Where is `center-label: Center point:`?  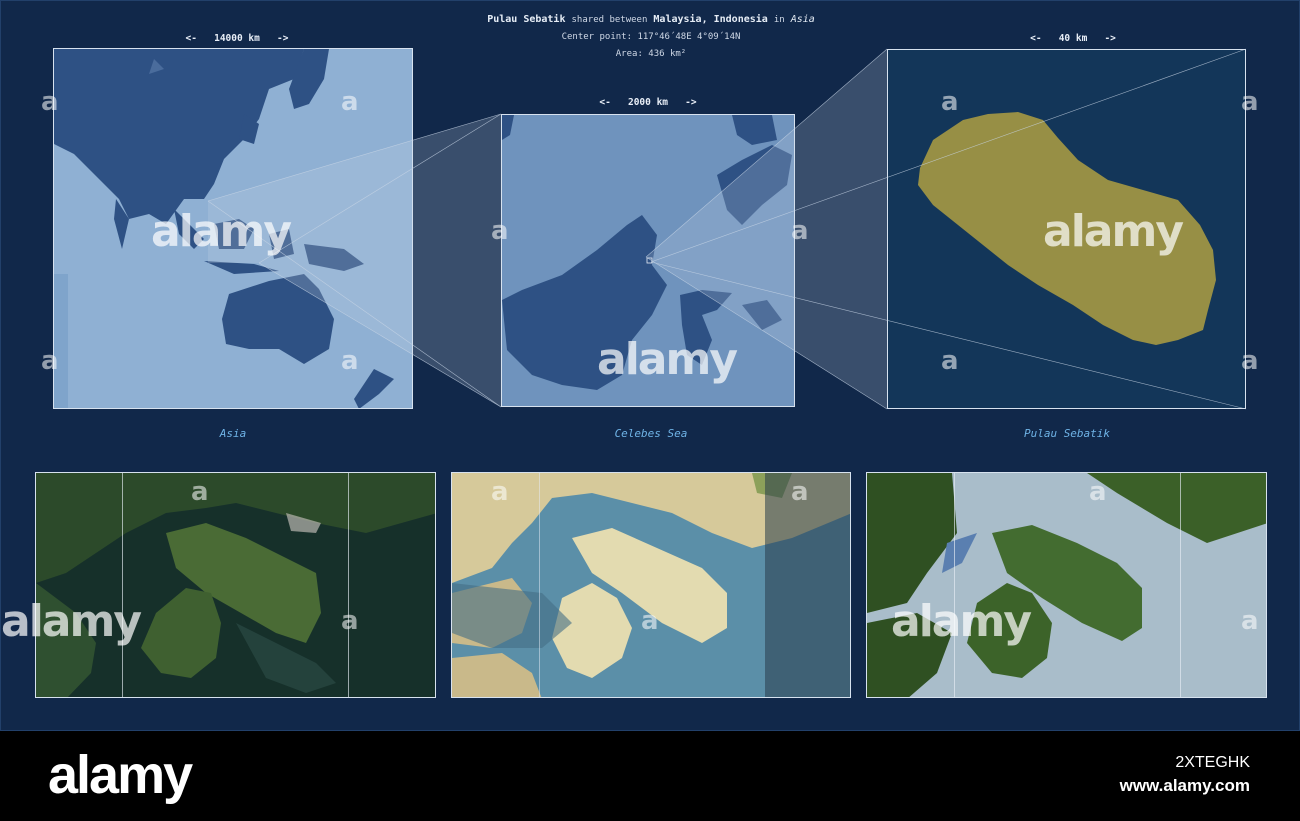
center-label: Center point: is located at coordinates (597, 37).